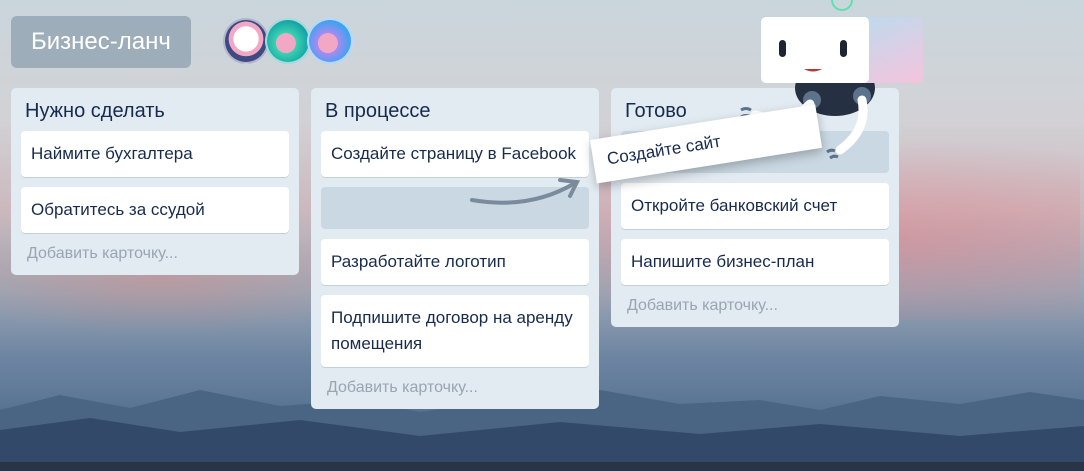  What do you see at coordinates (542, 466) in the screenshot?
I see `bottom-bar` at bounding box center [542, 466].